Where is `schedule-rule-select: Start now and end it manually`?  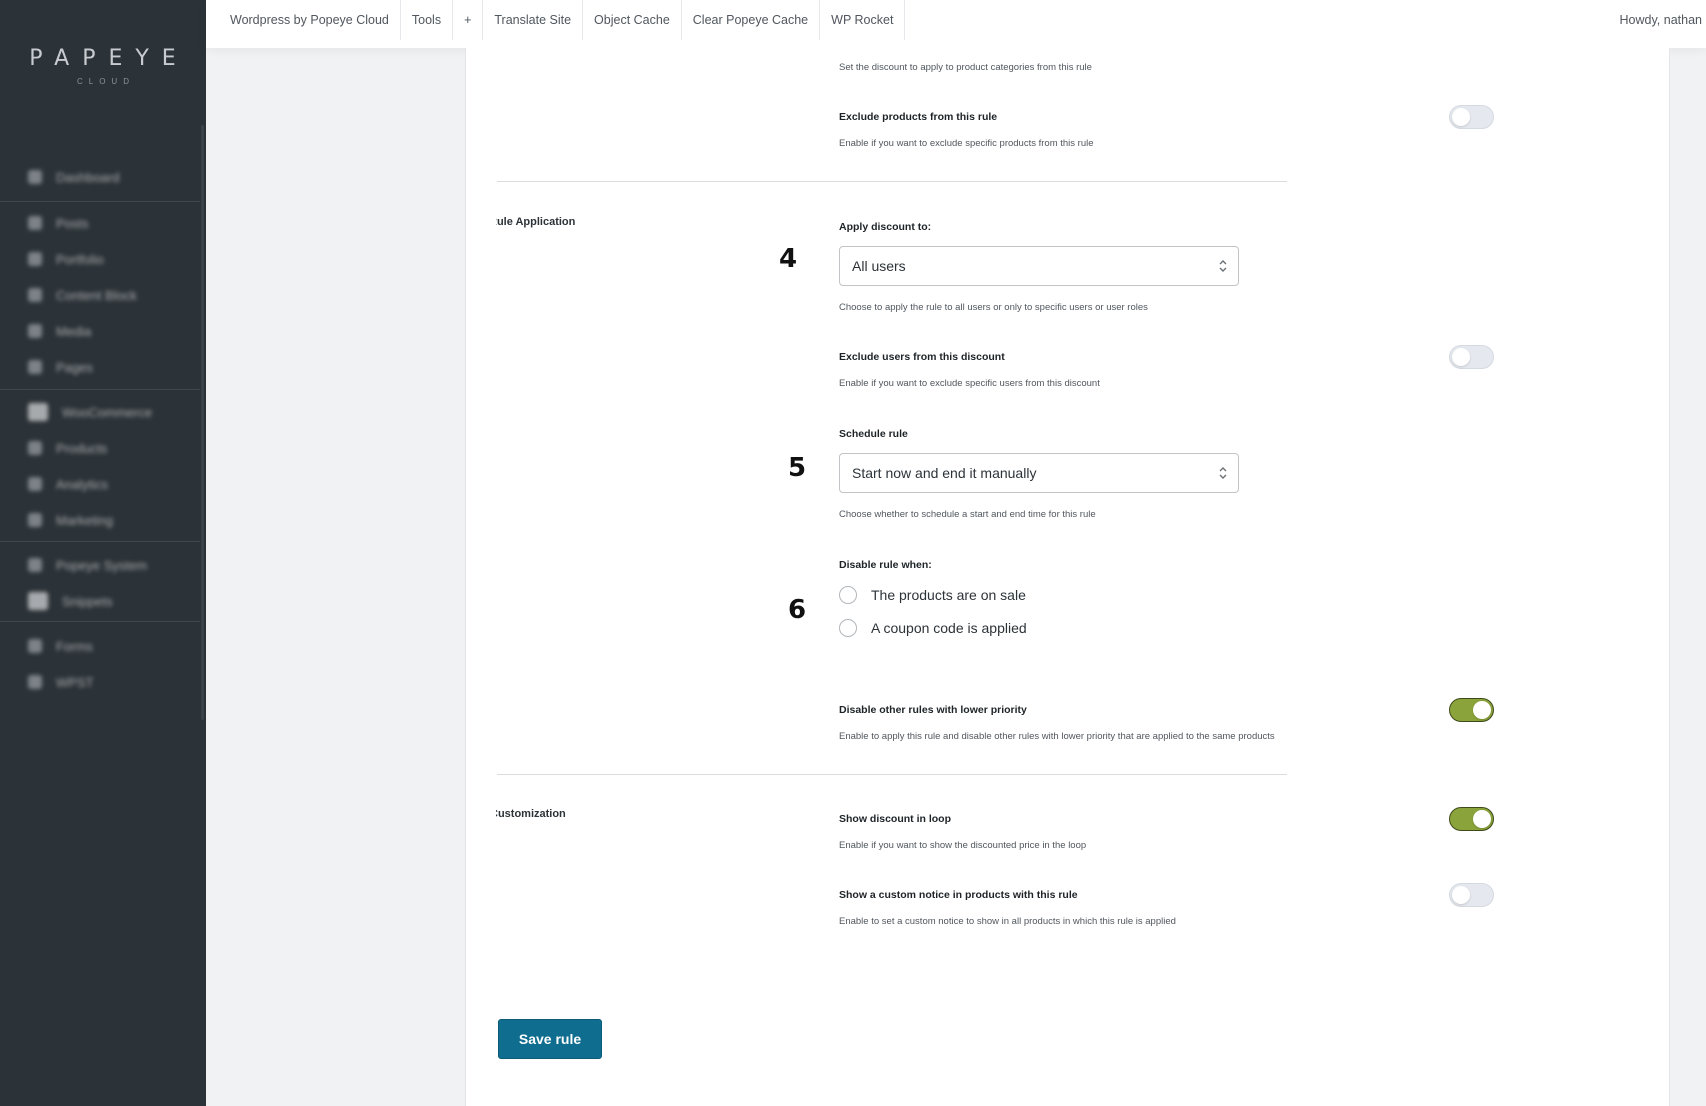 schedule-rule-select: Start now and end it manually is located at coordinates (1039, 473).